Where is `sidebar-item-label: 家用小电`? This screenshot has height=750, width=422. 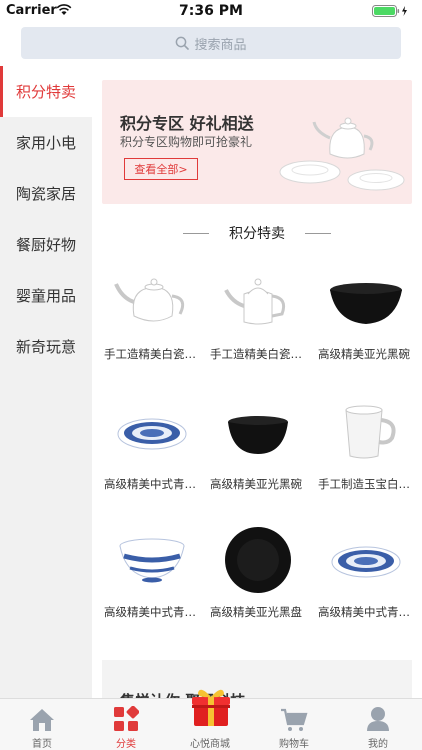
sidebar-item-label: 家用小电 is located at coordinates (46, 143).